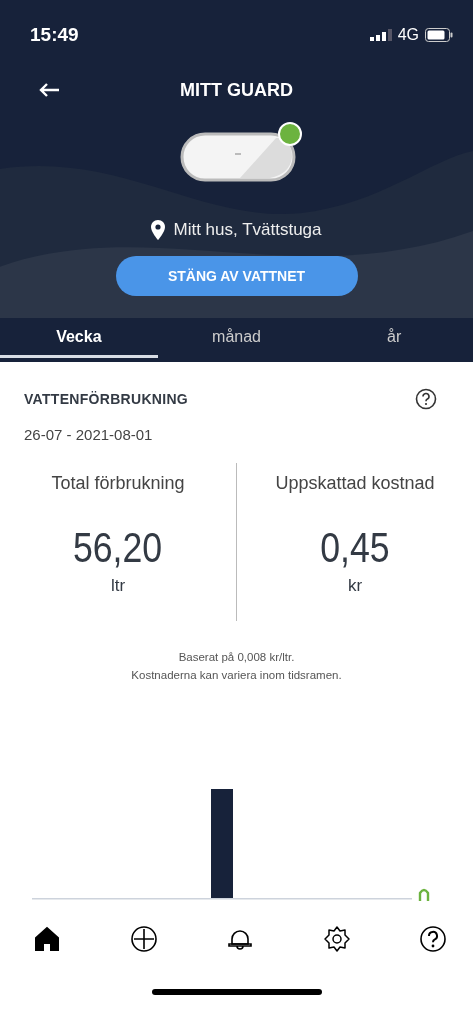  Describe the element at coordinates (54, 35) in the screenshot. I see `status-time: 15:49` at that location.